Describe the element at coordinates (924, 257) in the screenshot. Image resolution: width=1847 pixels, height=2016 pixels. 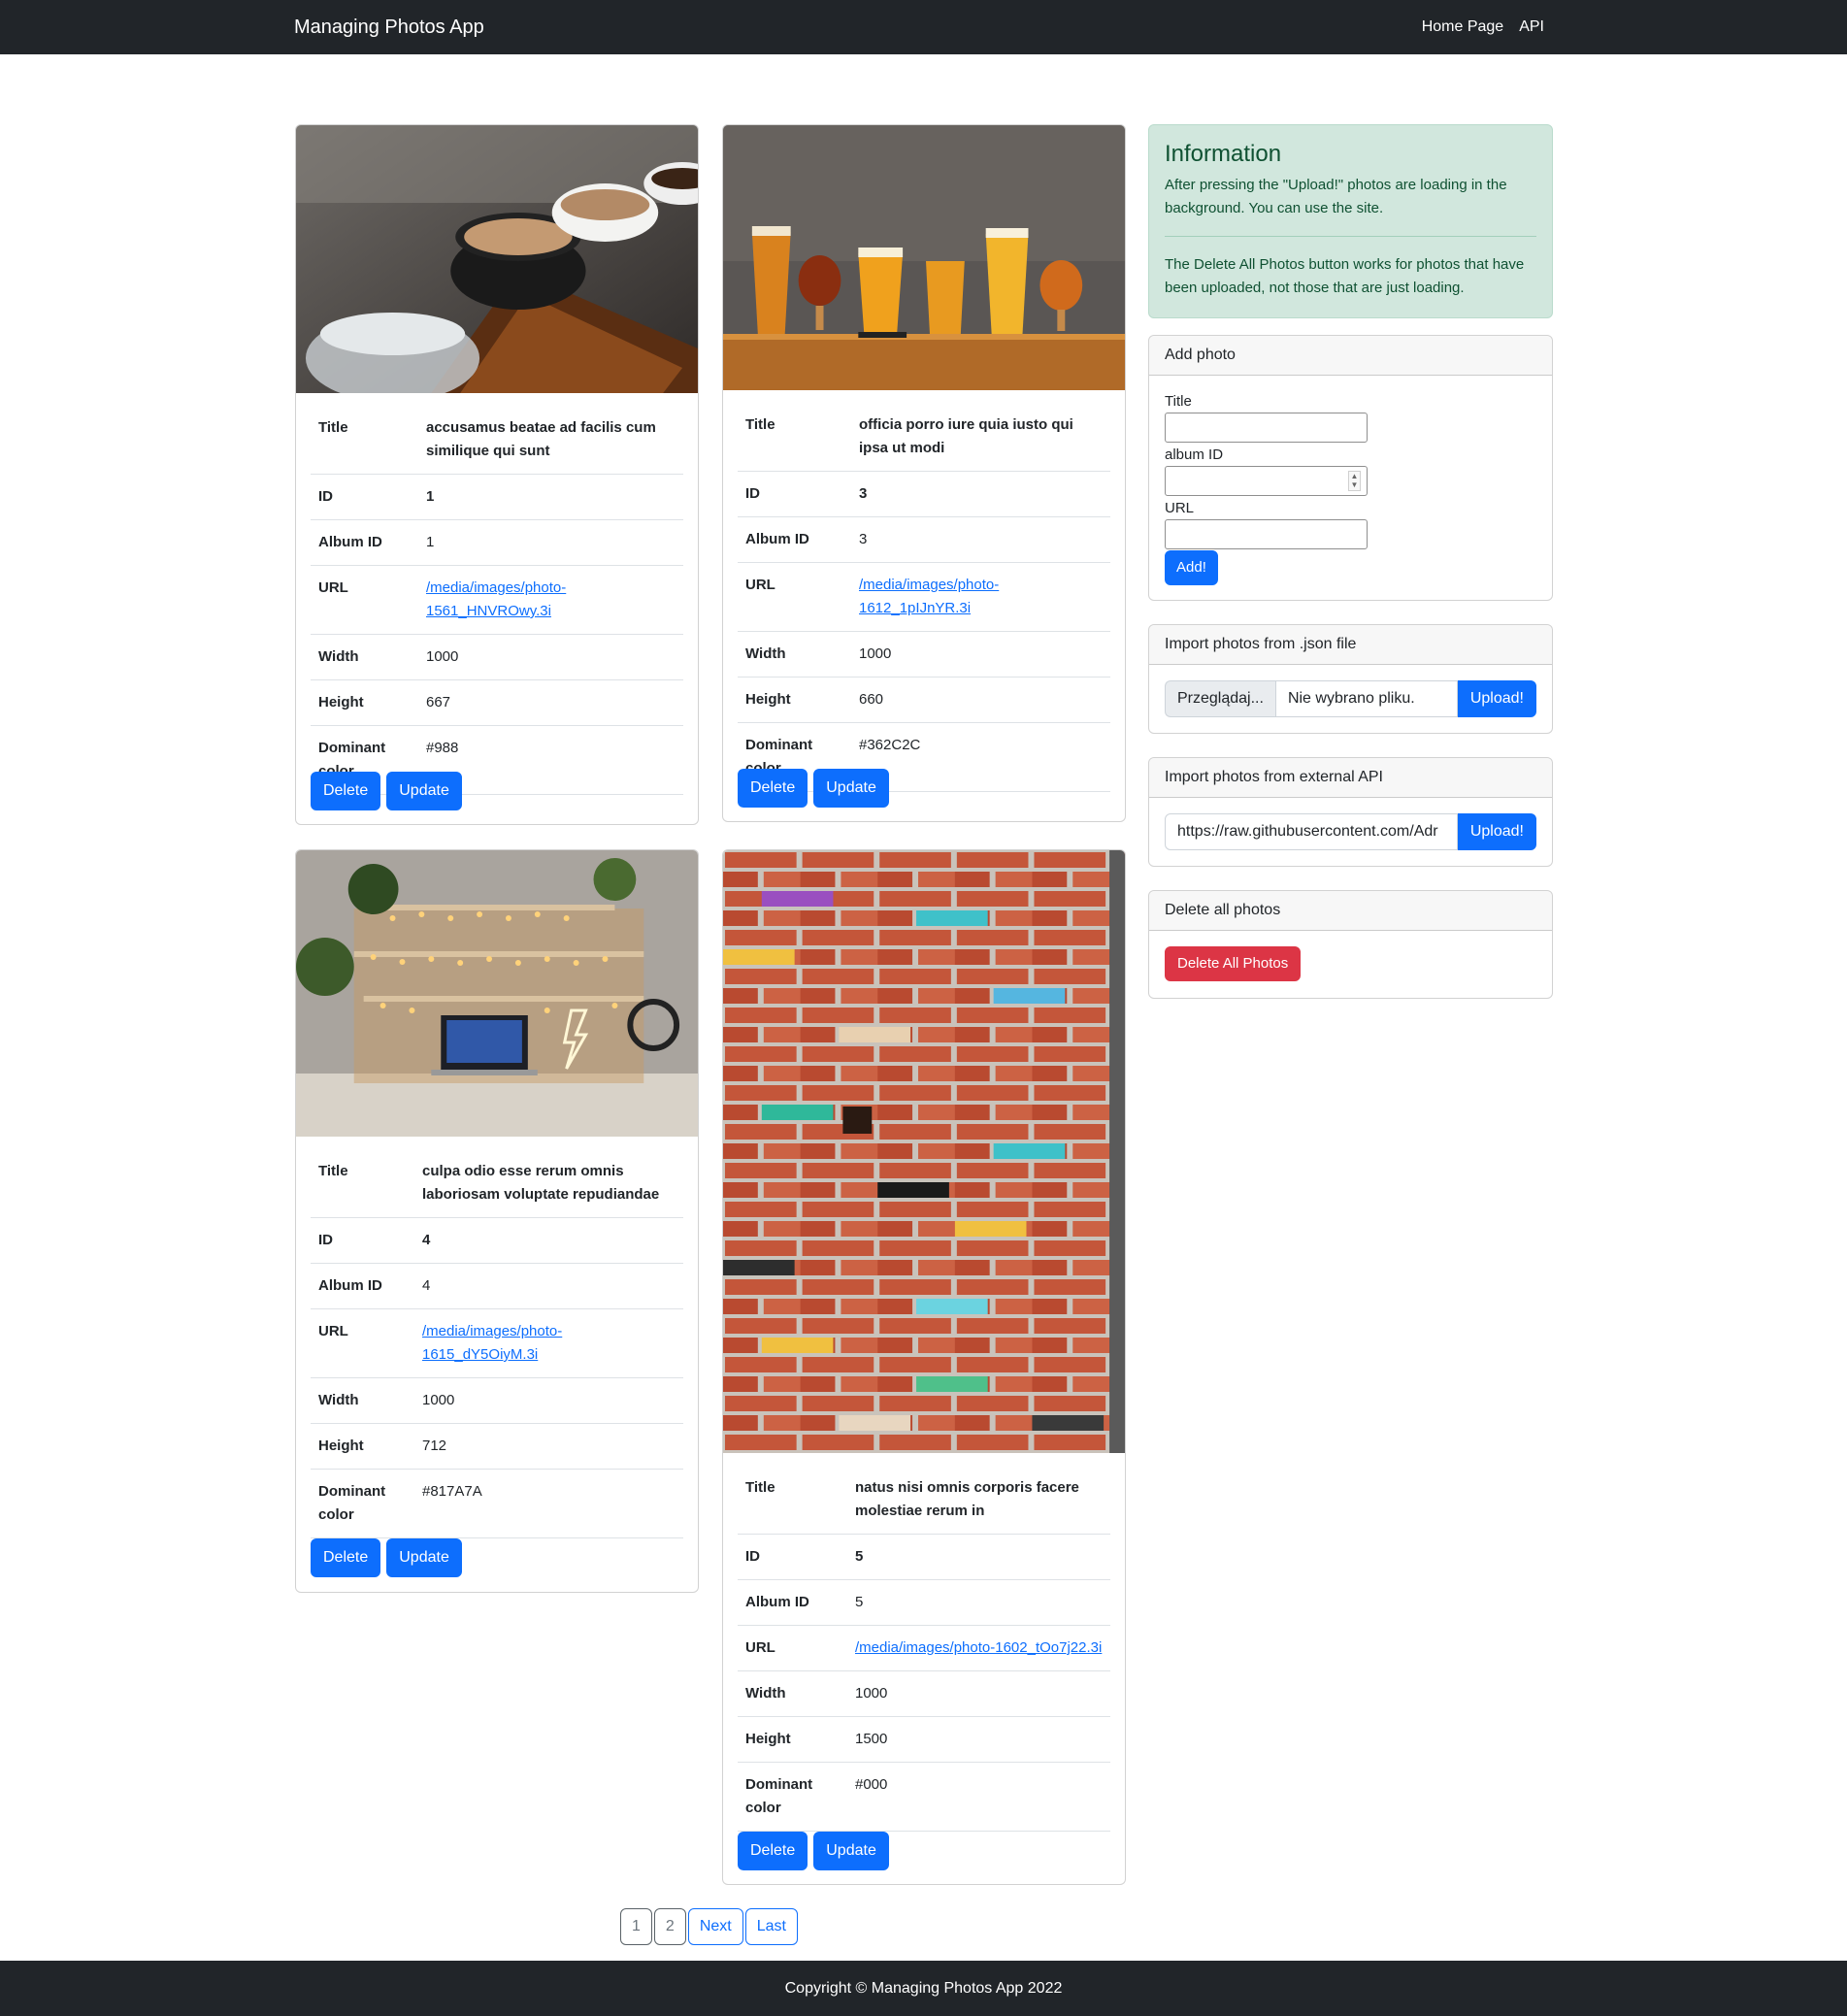
I see `photo-image-beers` at that location.